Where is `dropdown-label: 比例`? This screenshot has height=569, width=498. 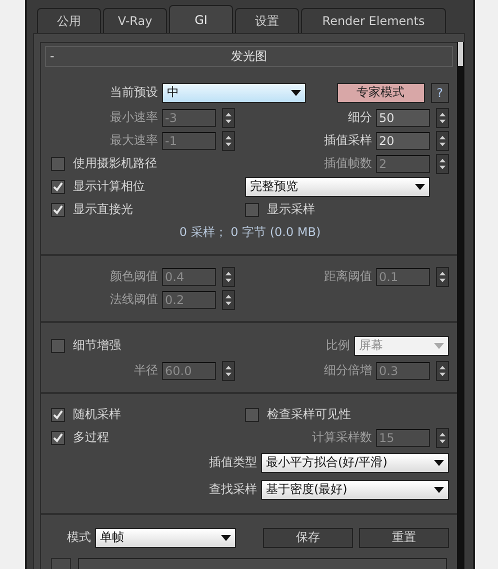
dropdown-label: 比例 is located at coordinates (338, 345).